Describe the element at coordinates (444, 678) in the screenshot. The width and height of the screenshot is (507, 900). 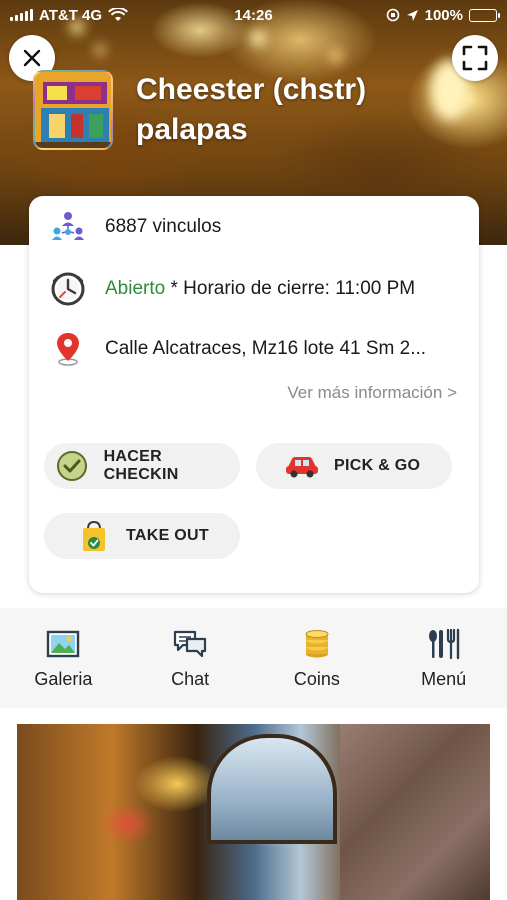
I see `tab-menu-label: Menú` at that location.